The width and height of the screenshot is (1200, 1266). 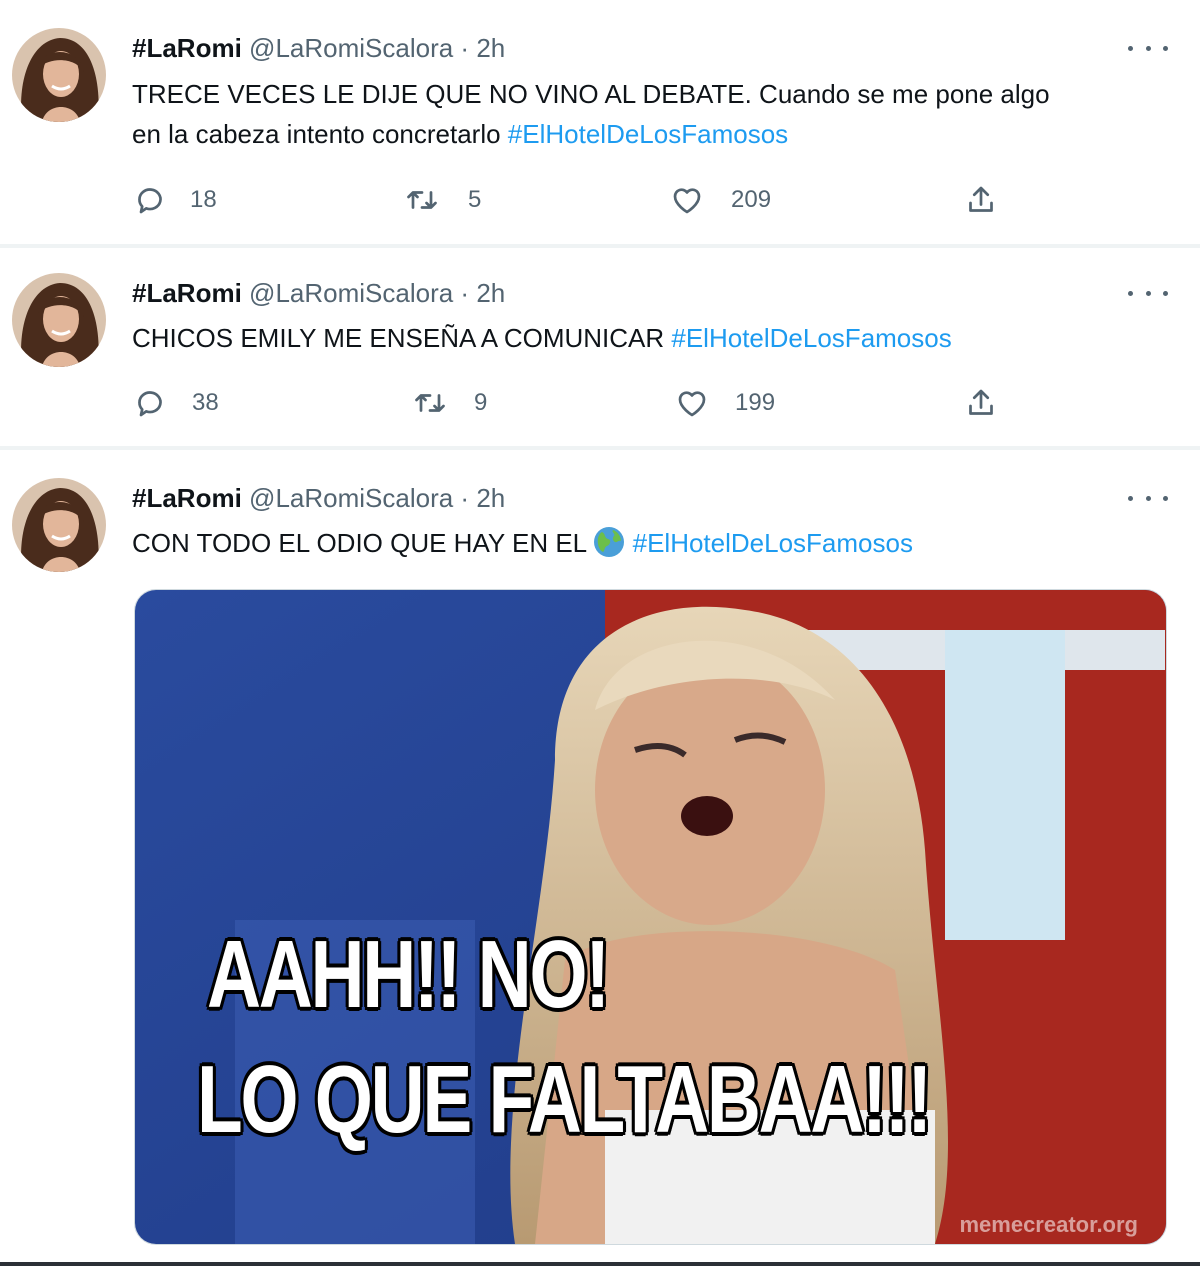 What do you see at coordinates (564, 1099) in the screenshot?
I see `meme-caption-line: LO QUE FALTABAA!!!` at bounding box center [564, 1099].